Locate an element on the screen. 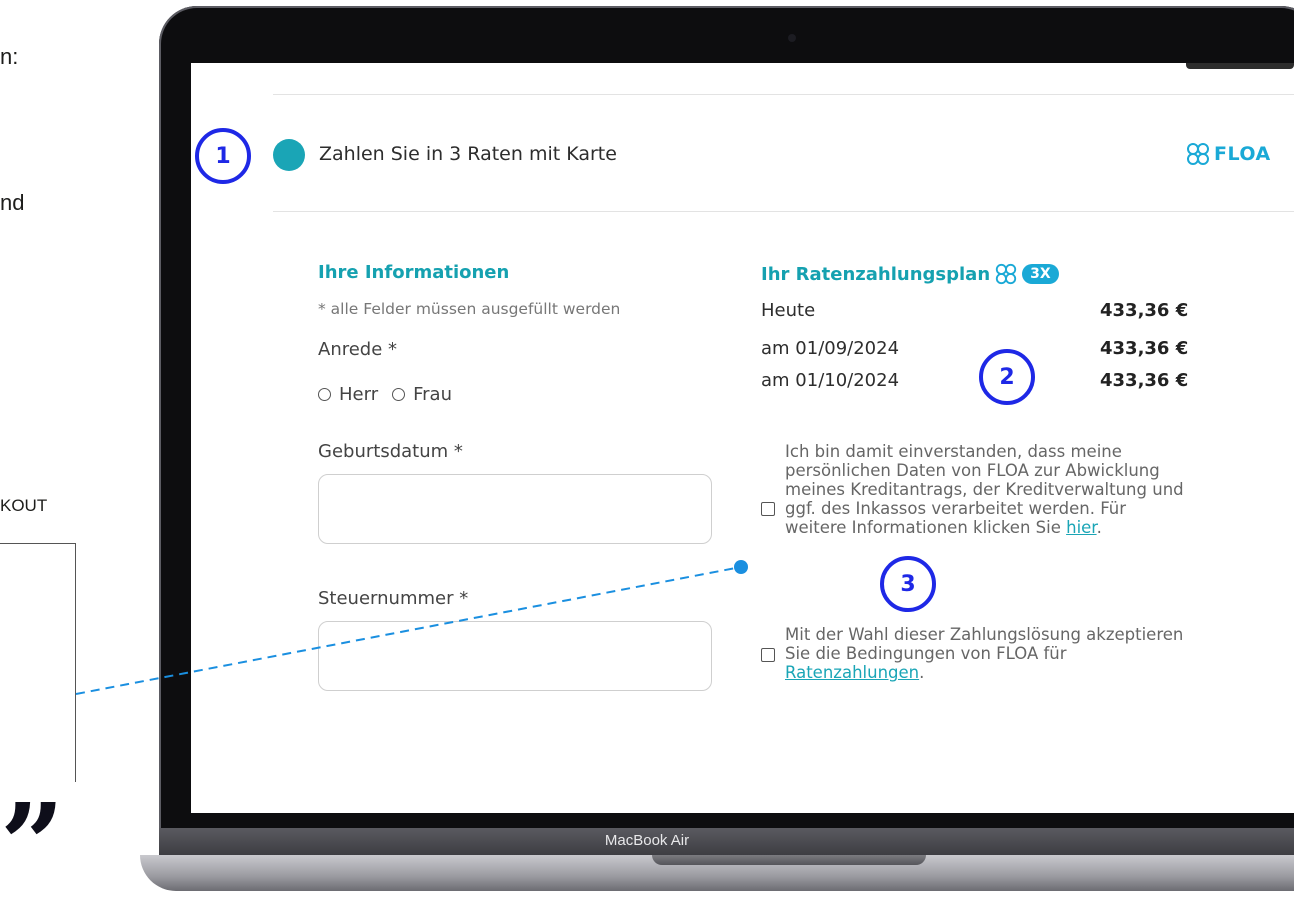 This screenshot has width=1294, height=911. annotation-connector is located at coordinates (411, 627).